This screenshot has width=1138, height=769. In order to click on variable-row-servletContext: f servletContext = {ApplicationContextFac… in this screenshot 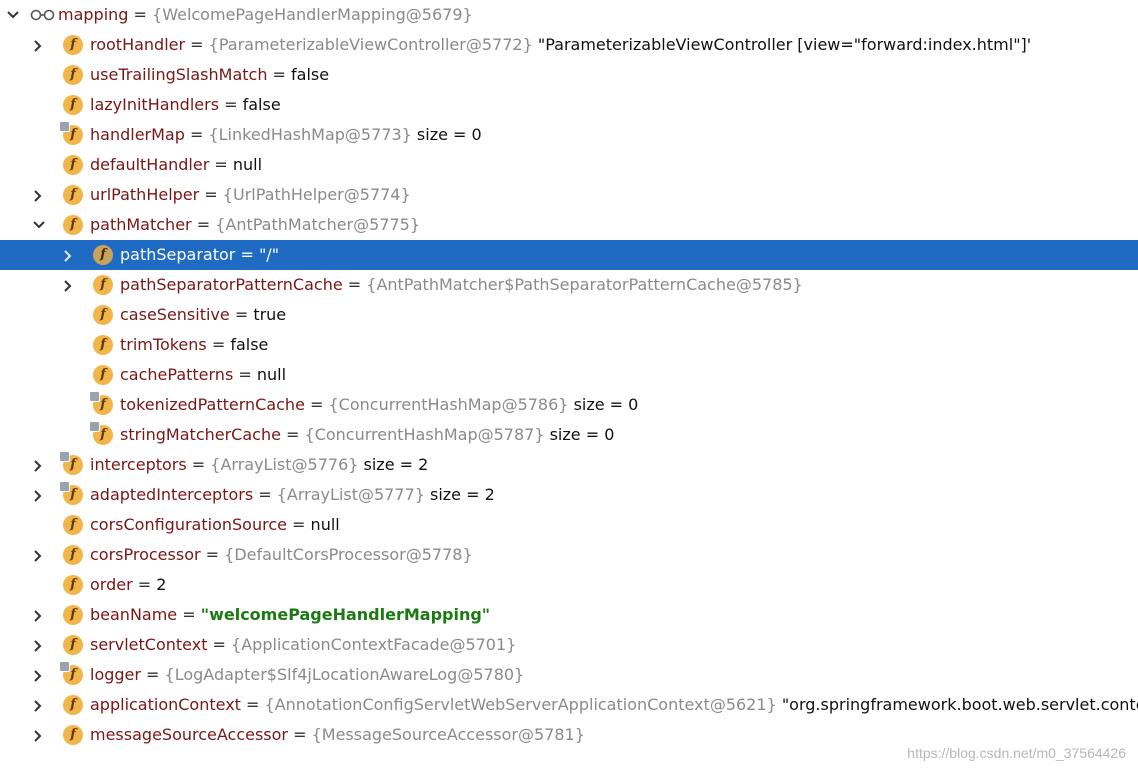, I will do `click(569, 645)`.